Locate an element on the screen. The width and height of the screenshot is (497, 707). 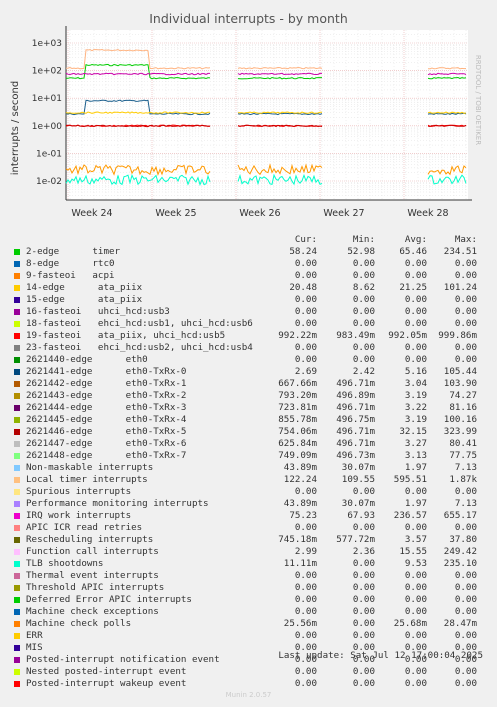
legend-row: Machine check exceptions 0.00 0.00 0.00 0.00 is located at coordinates (248, 612).